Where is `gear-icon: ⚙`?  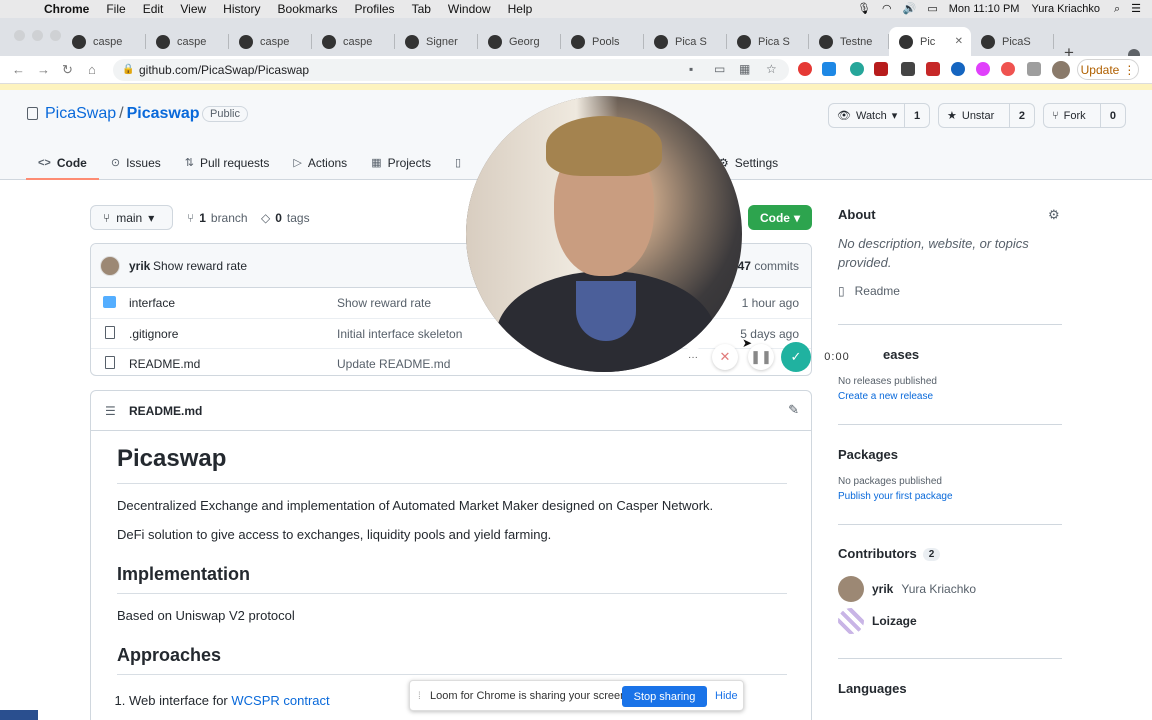 gear-icon: ⚙ is located at coordinates (1054, 215).